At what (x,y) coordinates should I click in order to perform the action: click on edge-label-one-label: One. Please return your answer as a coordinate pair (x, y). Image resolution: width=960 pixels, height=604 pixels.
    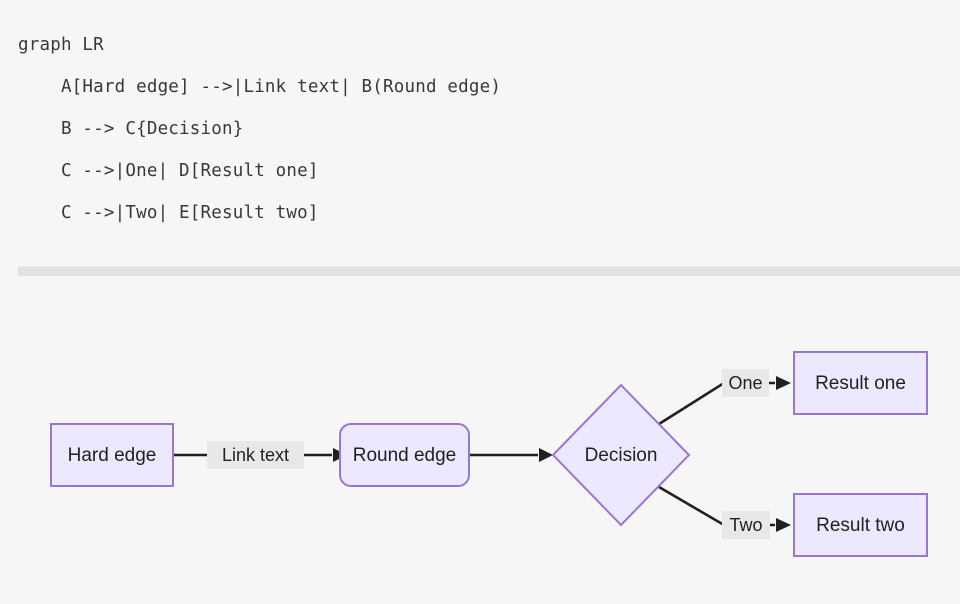
    Looking at the image, I should click on (745, 383).